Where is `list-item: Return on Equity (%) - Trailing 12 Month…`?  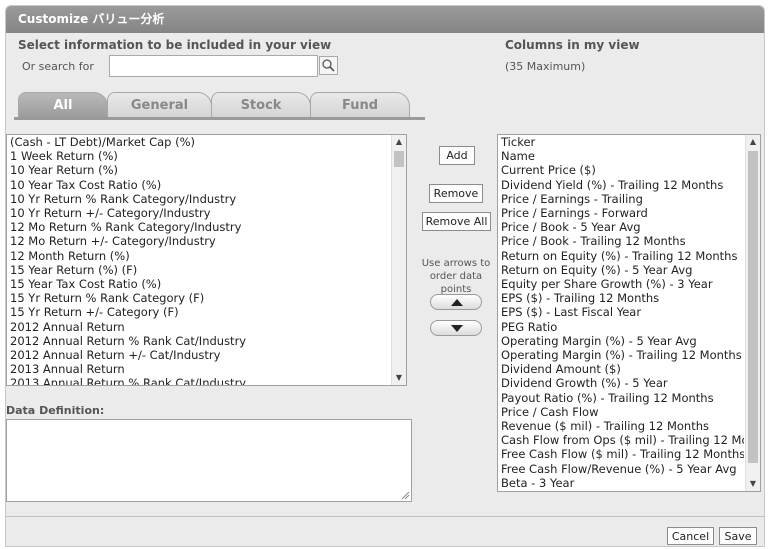 list-item: Return on Equity (%) - Trailing 12 Month… is located at coordinates (622, 256).